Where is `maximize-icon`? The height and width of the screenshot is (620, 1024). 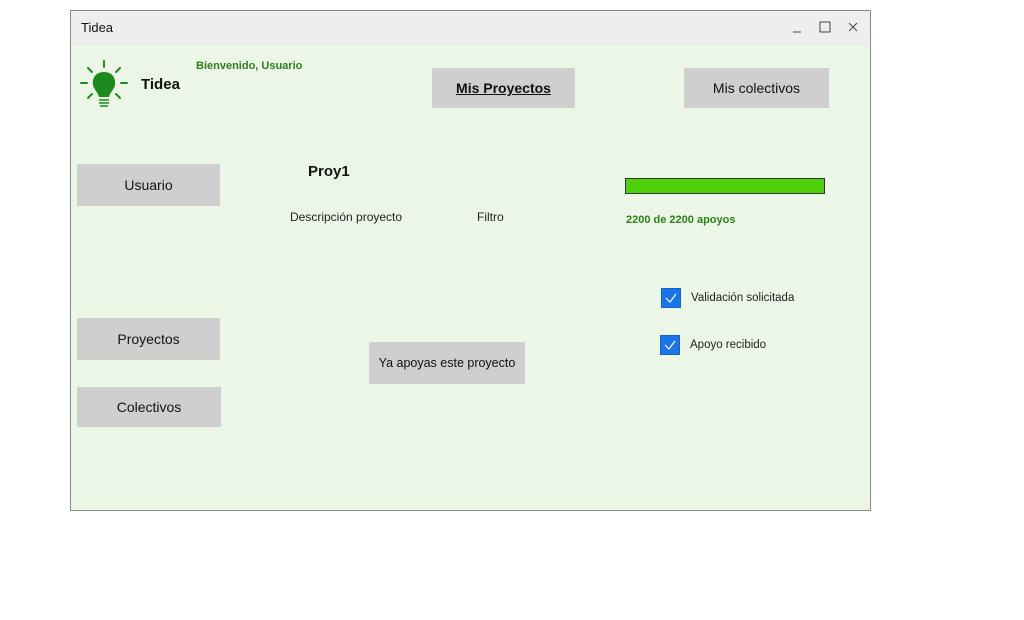 maximize-icon is located at coordinates (825, 28).